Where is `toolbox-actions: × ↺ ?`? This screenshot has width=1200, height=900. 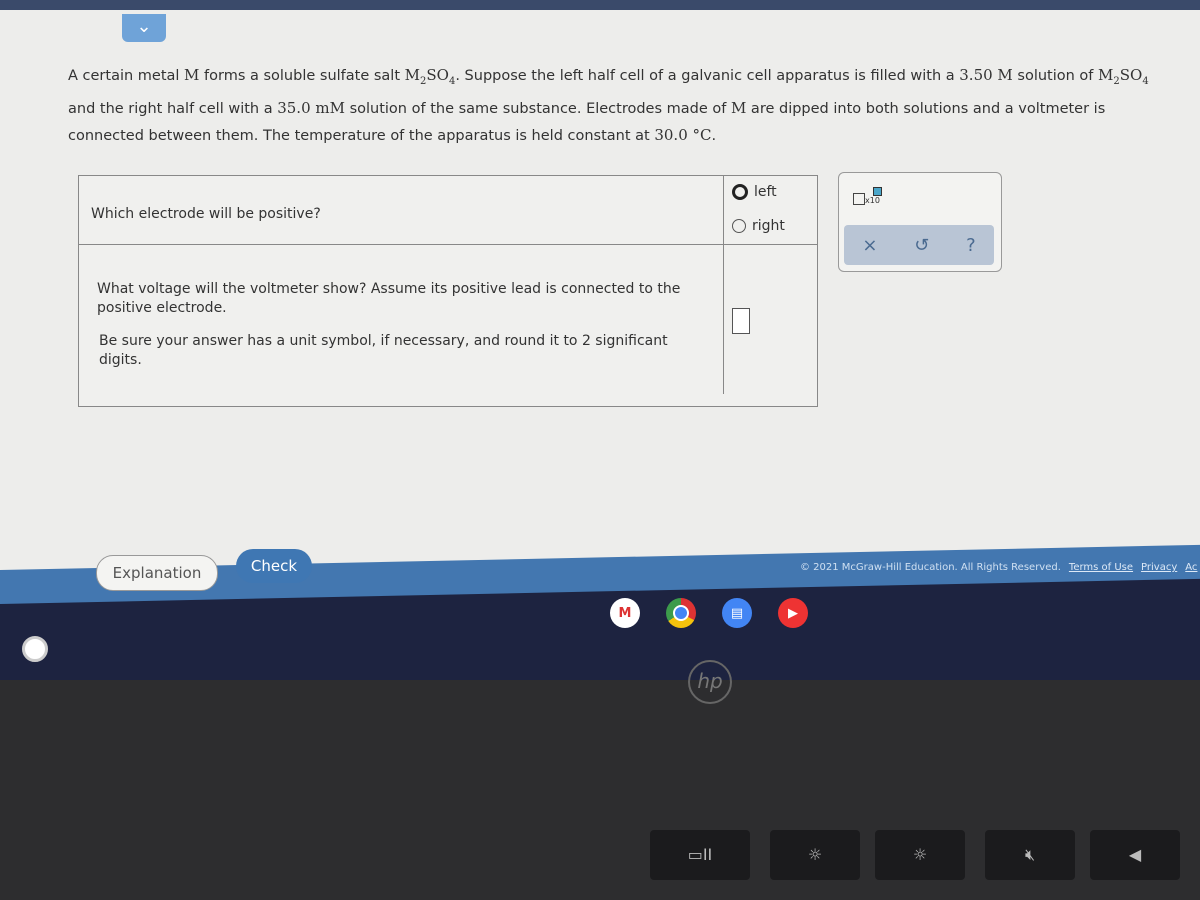
toolbox-actions: × ↺ ? is located at coordinates (919, 245).